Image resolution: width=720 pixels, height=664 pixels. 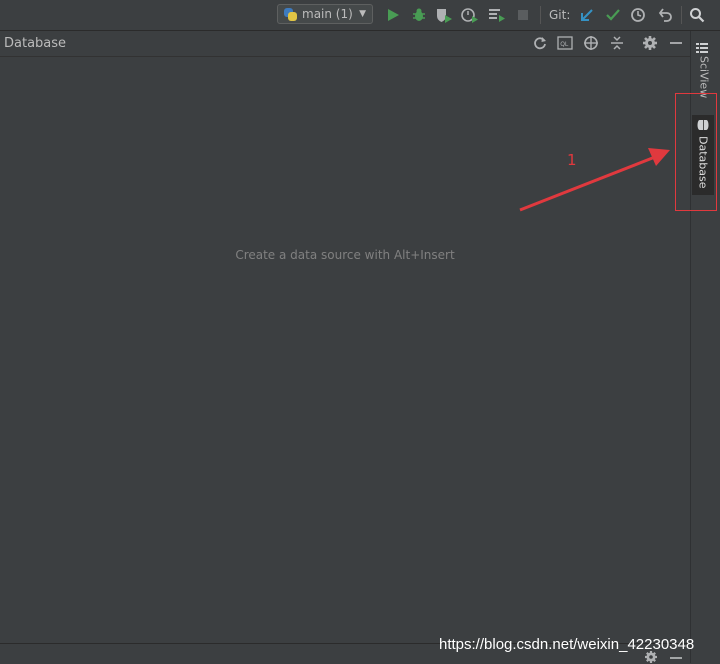 What do you see at coordinates (567, 644) in the screenshot?
I see `watermark-text: https://blog.csdn.net/weixin_42230348` at bounding box center [567, 644].